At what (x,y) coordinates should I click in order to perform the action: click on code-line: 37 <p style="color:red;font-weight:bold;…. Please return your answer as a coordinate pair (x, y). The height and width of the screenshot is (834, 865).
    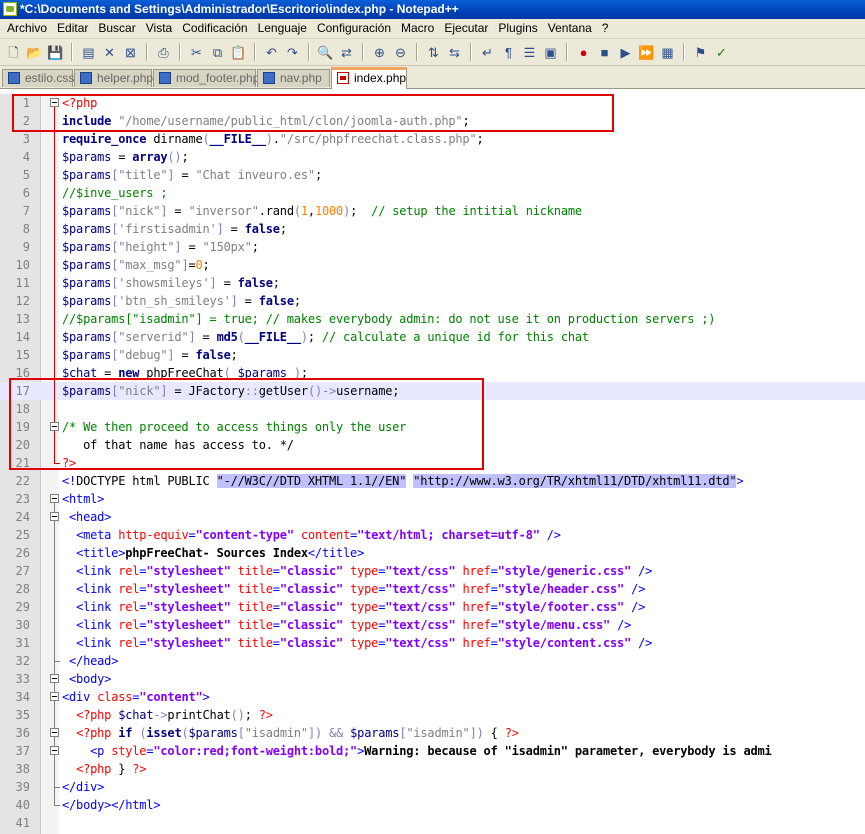
    Looking at the image, I should click on (432, 751).